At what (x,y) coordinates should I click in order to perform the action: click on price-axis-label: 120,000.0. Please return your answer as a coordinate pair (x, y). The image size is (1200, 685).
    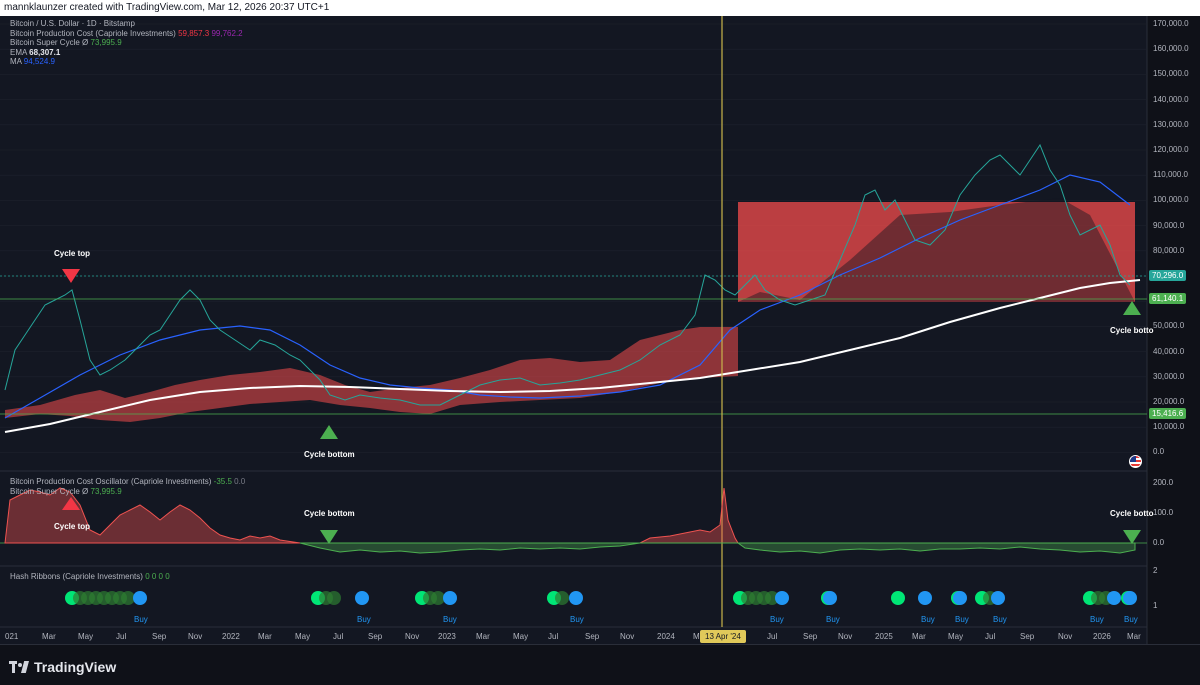
    Looking at the image, I should click on (1171, 149).